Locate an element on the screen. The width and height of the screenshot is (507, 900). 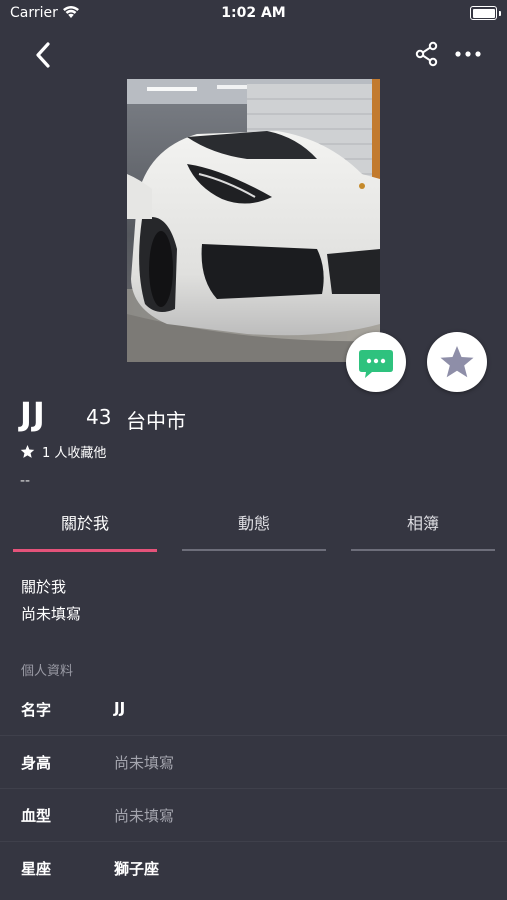
profile-age: 43 is located at coordinates (99, 417).